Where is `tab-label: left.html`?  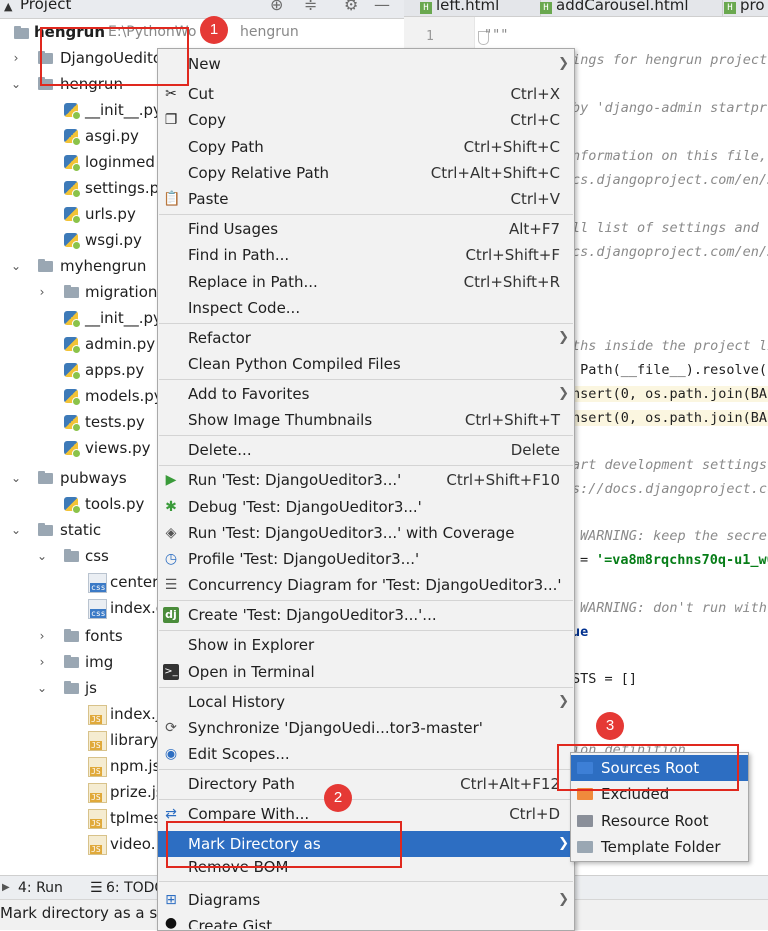 tab-label: left.html is located at coordinates (468, 7).